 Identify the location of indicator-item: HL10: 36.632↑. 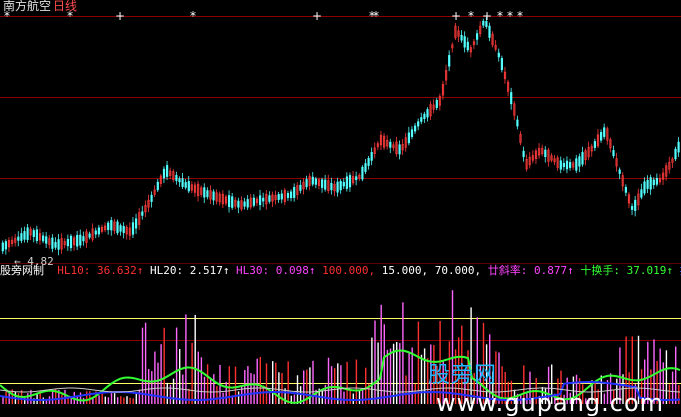
(97, 270).